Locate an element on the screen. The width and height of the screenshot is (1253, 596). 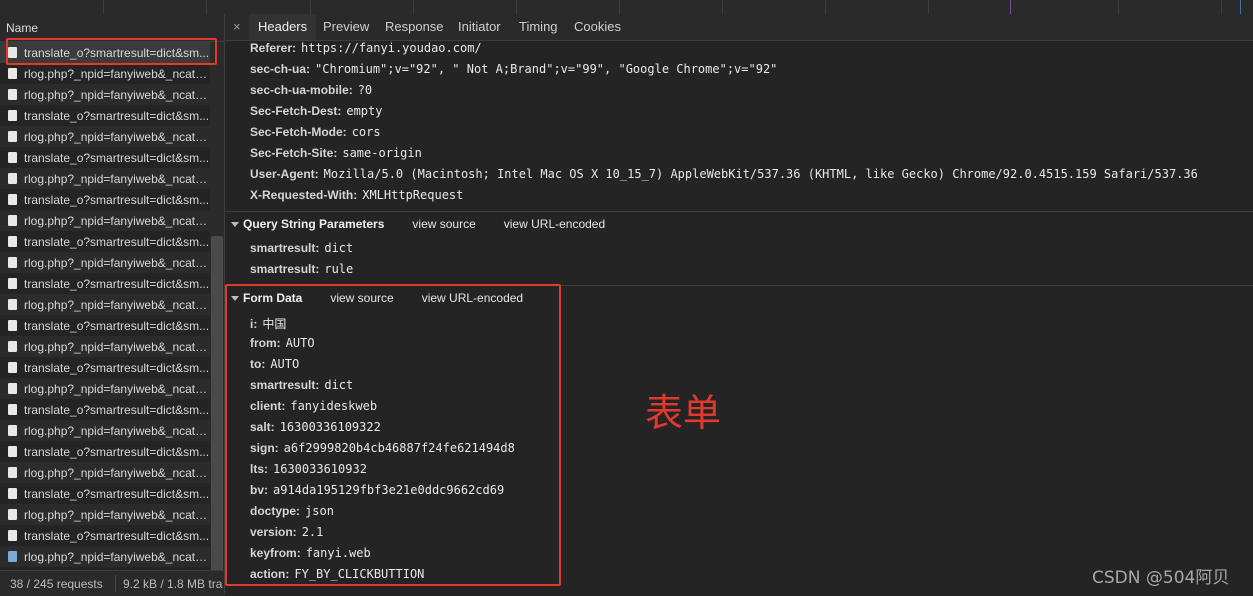
tab-preview: Preview is located at coordinates (346, 26).